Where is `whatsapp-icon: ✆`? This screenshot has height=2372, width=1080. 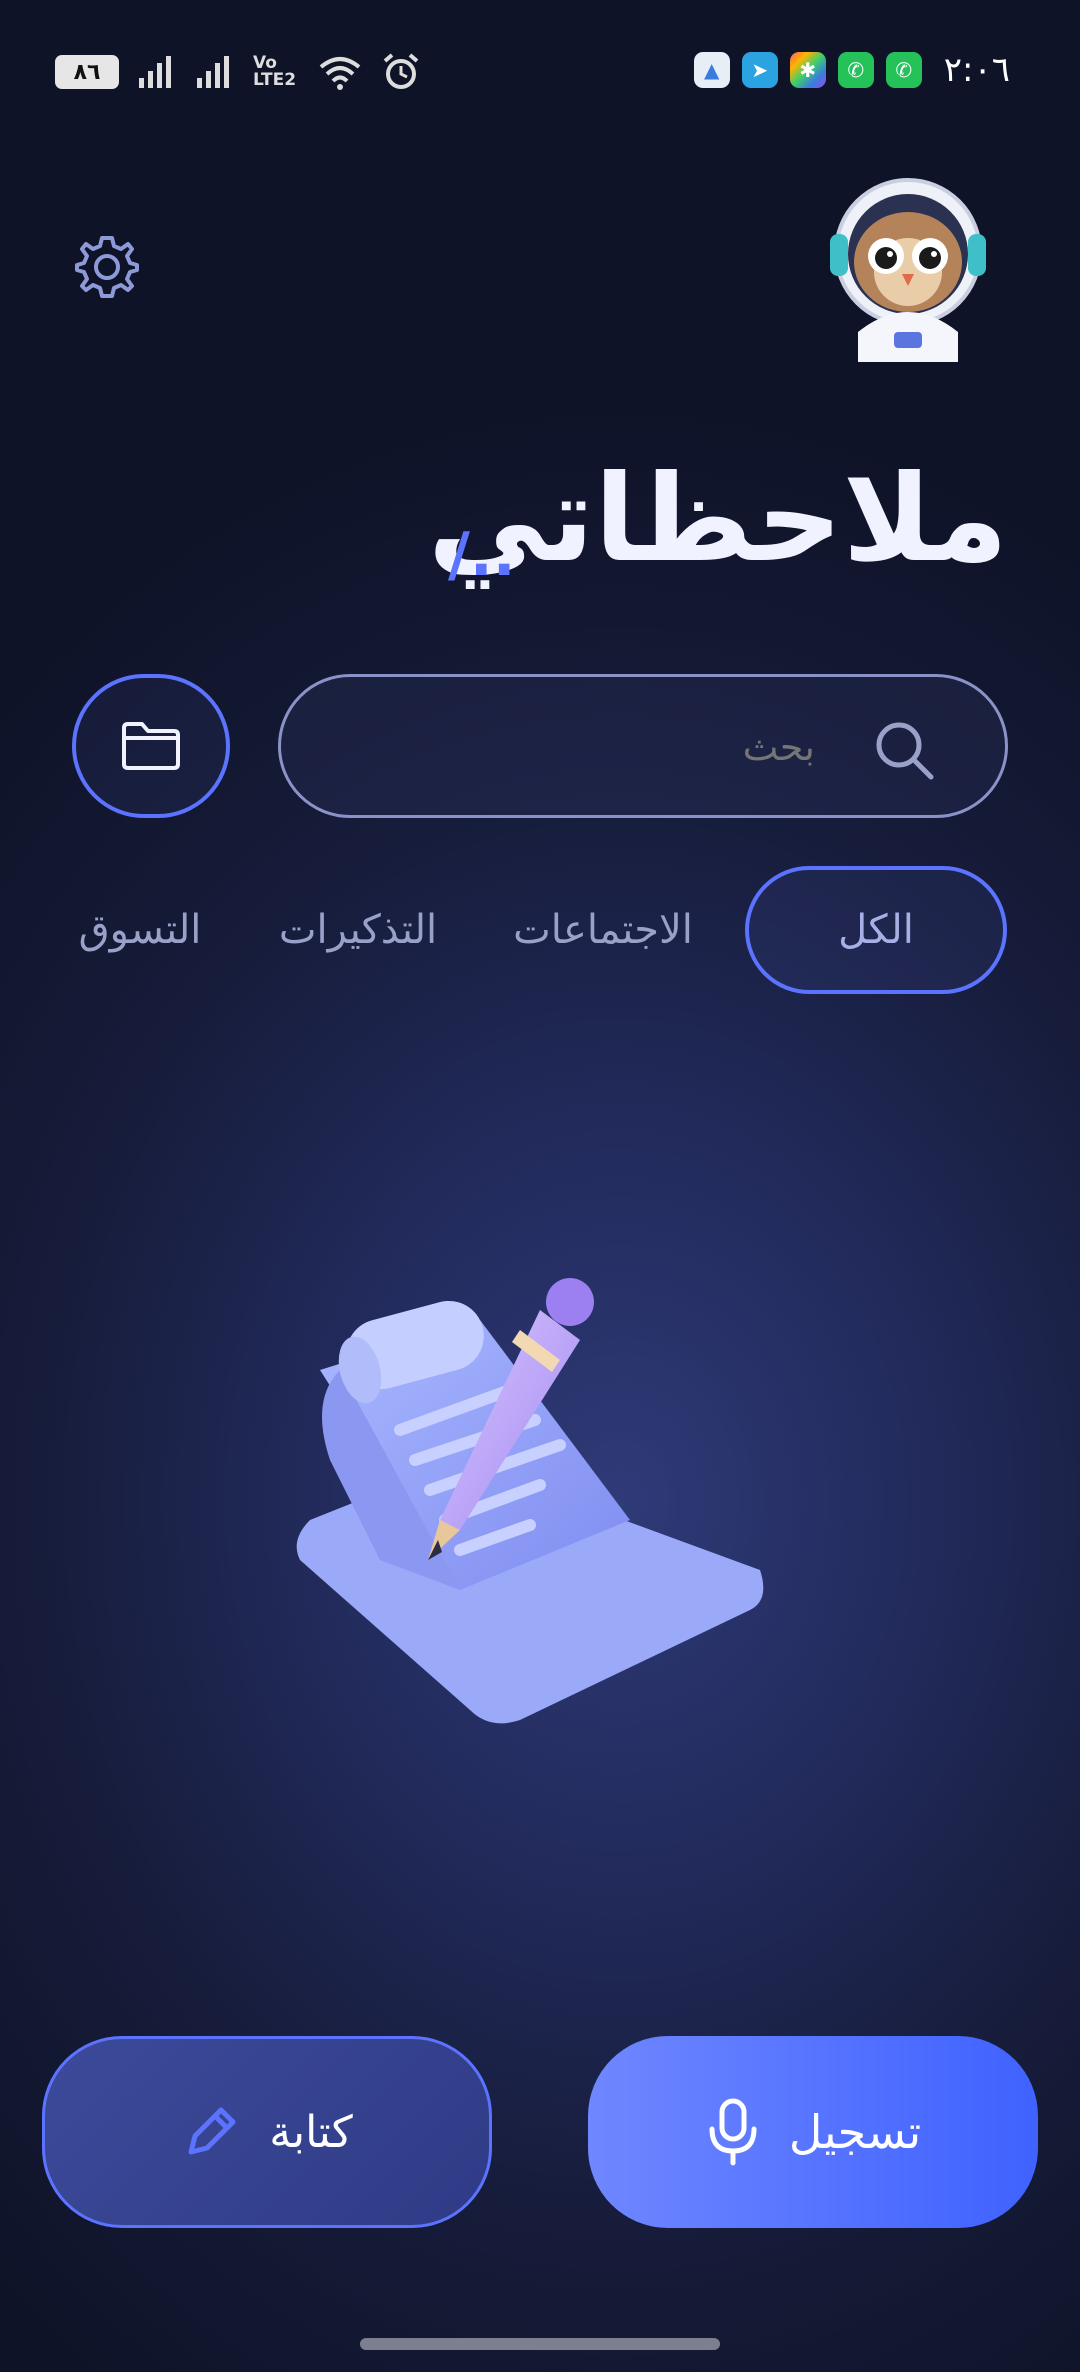 whatsapp-icon: ✆ is located at coordinates (855, 70).